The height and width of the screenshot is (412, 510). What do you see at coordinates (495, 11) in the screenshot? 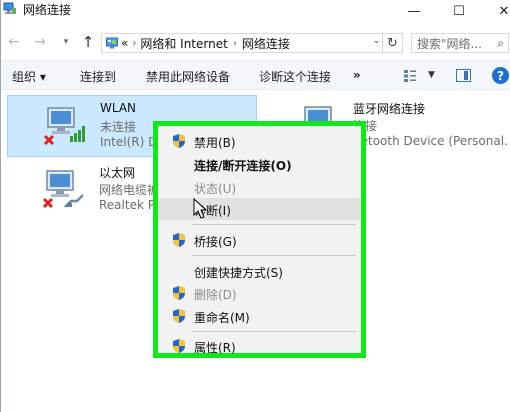
I see `close-button: ✕` at bounding box center [495, 11].